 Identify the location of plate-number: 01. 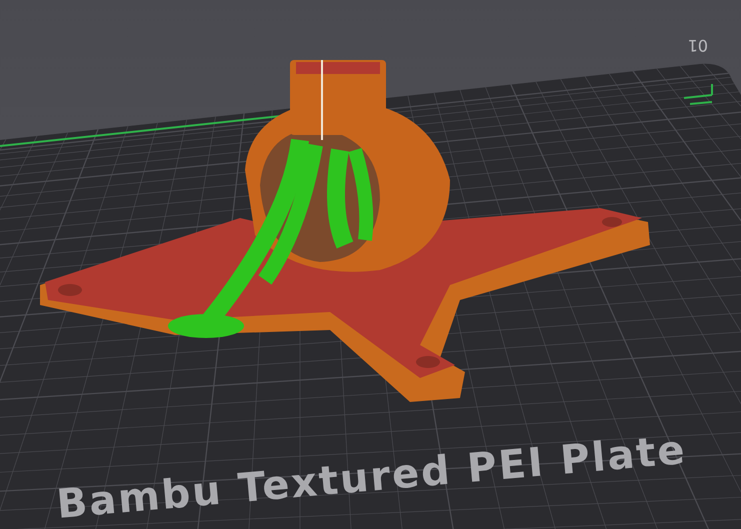
(698, 45).